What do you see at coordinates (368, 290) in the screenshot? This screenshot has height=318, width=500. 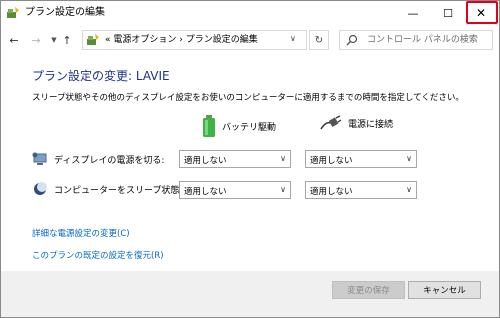 I see `save-changes-button: 変更の保存` at bounding box center [368, 290].